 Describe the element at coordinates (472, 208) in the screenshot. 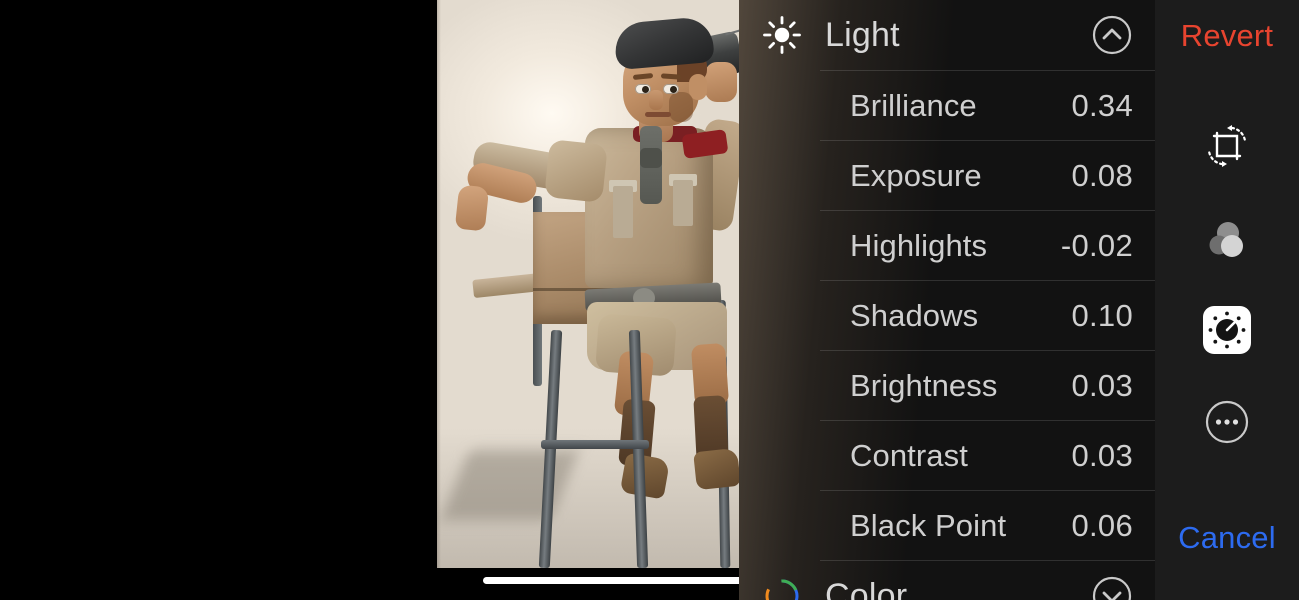

I see `figure-left-hand` at that location.